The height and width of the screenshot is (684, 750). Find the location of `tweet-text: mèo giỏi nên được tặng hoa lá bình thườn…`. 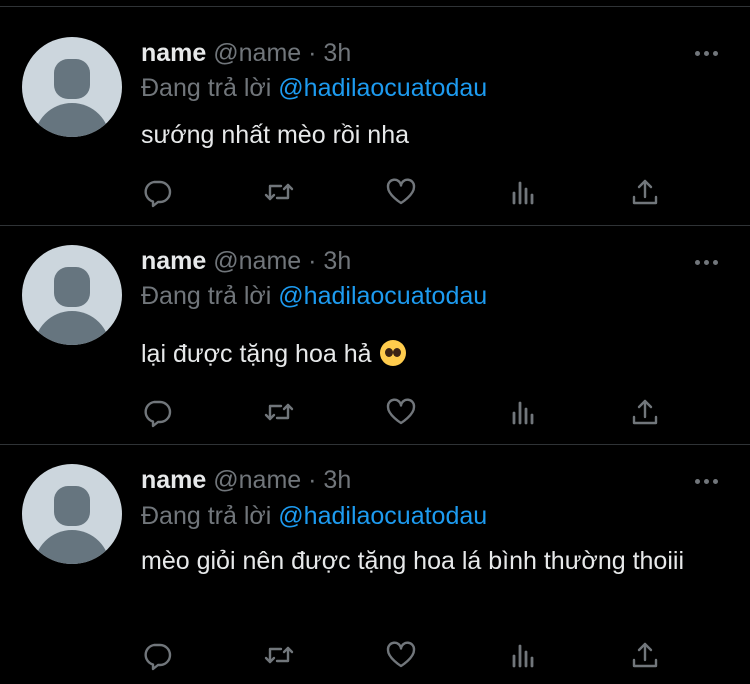

tweet-text: mèo giỏi nên được tặng hoa lá bình thườn… is located at coordinates (412, 561).